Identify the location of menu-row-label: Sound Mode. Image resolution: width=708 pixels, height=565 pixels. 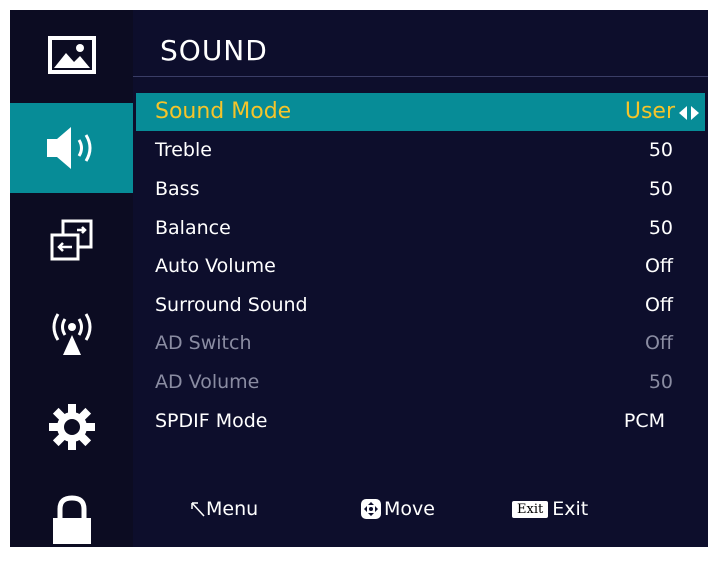
(223, 111).